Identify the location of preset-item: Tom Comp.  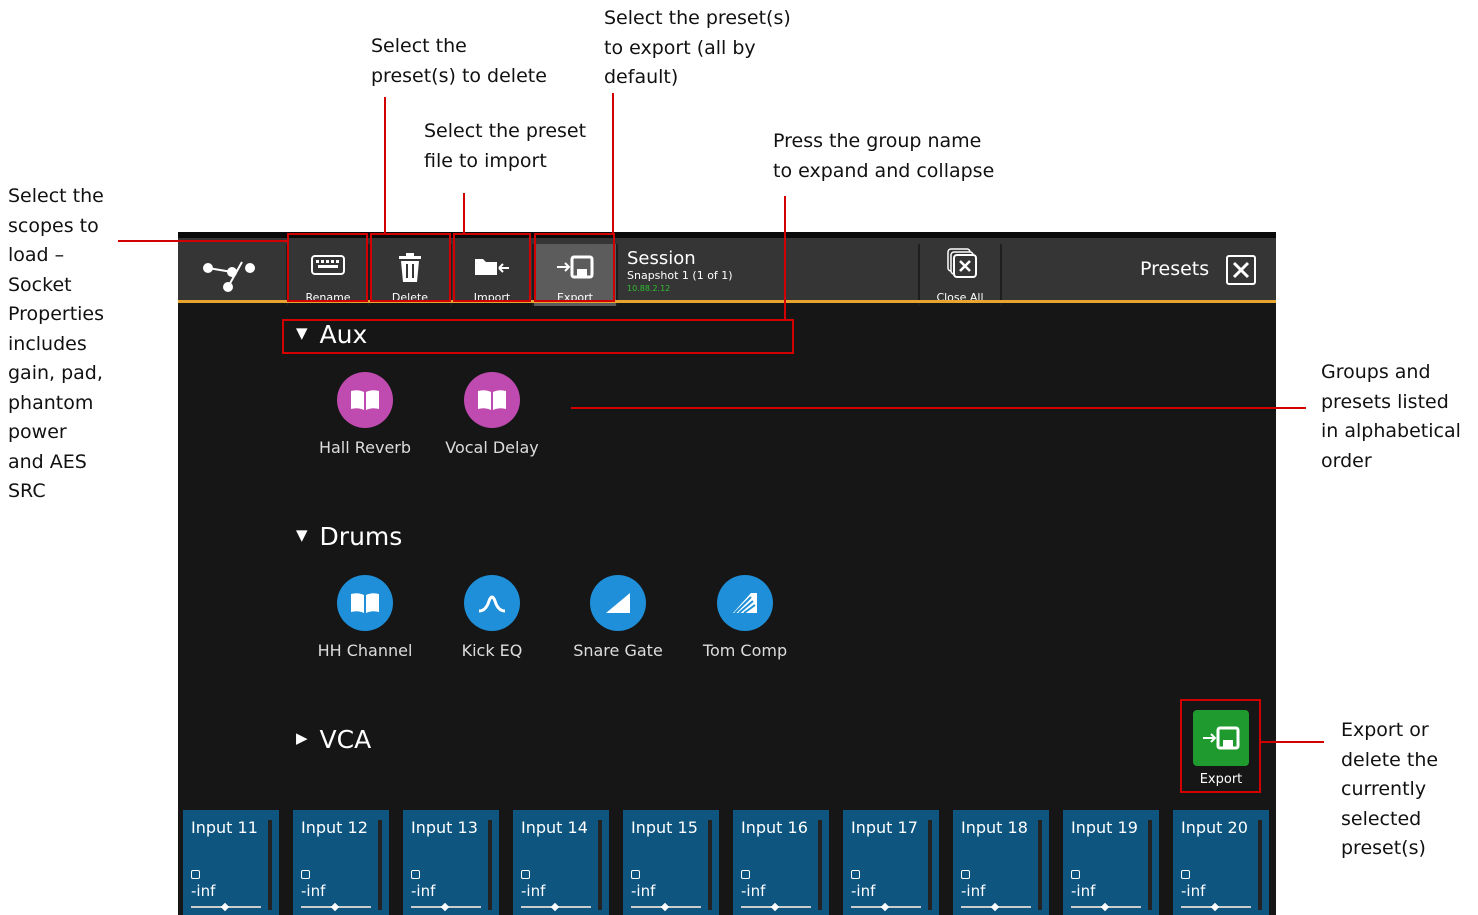
(745, 617).